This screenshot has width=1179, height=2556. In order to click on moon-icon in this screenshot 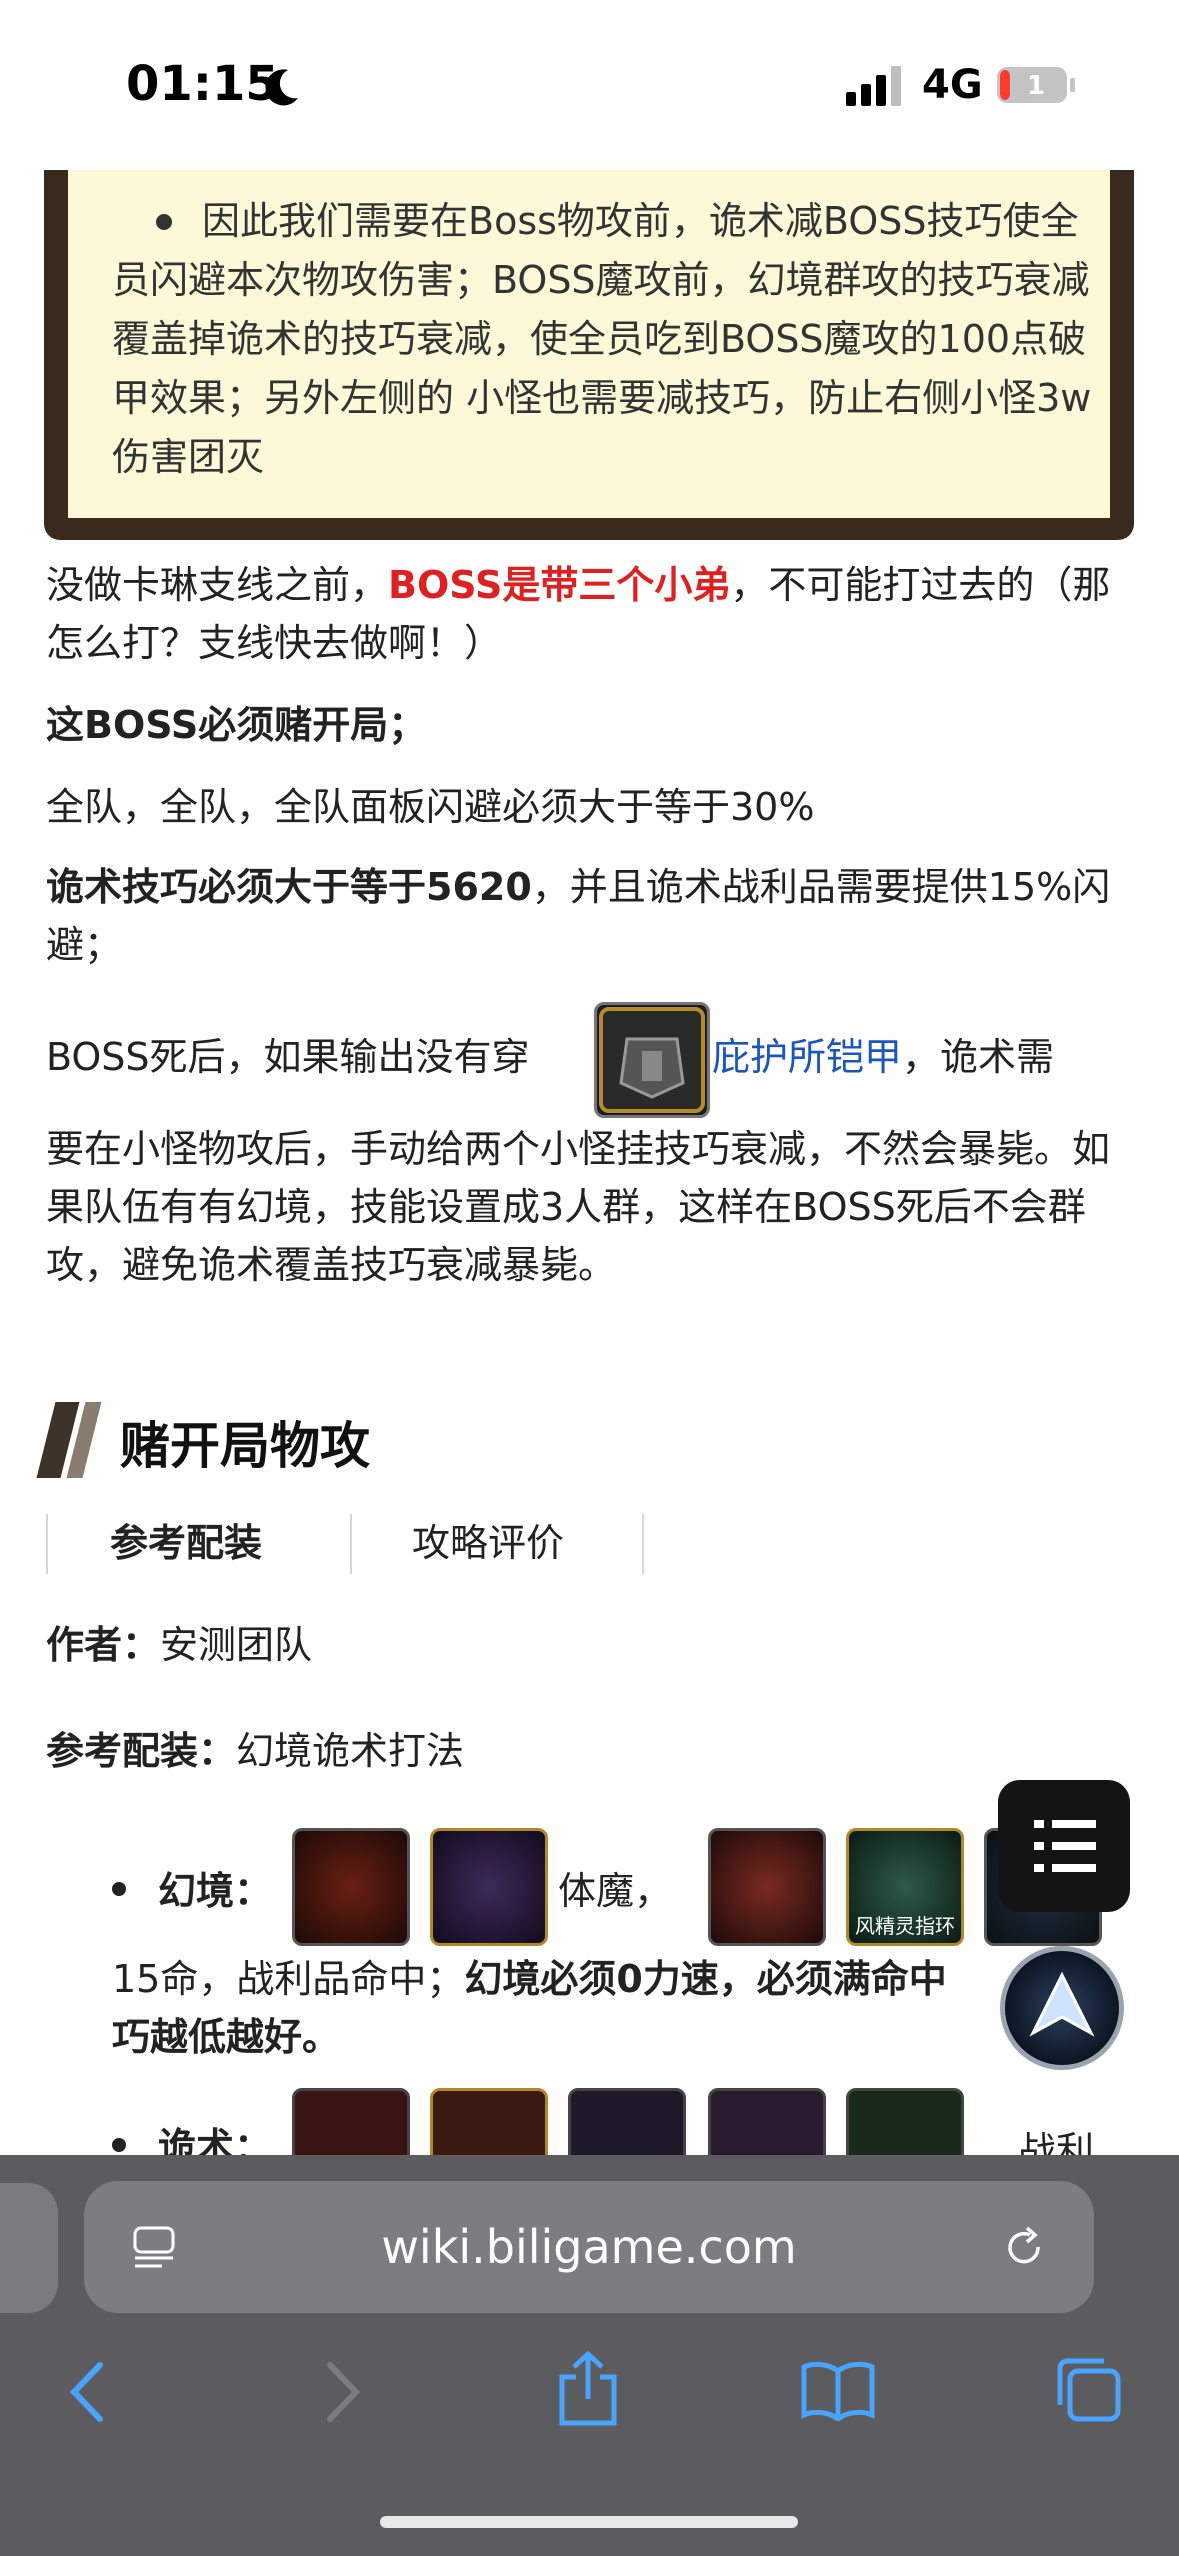, I will do `click(281, 87)`.